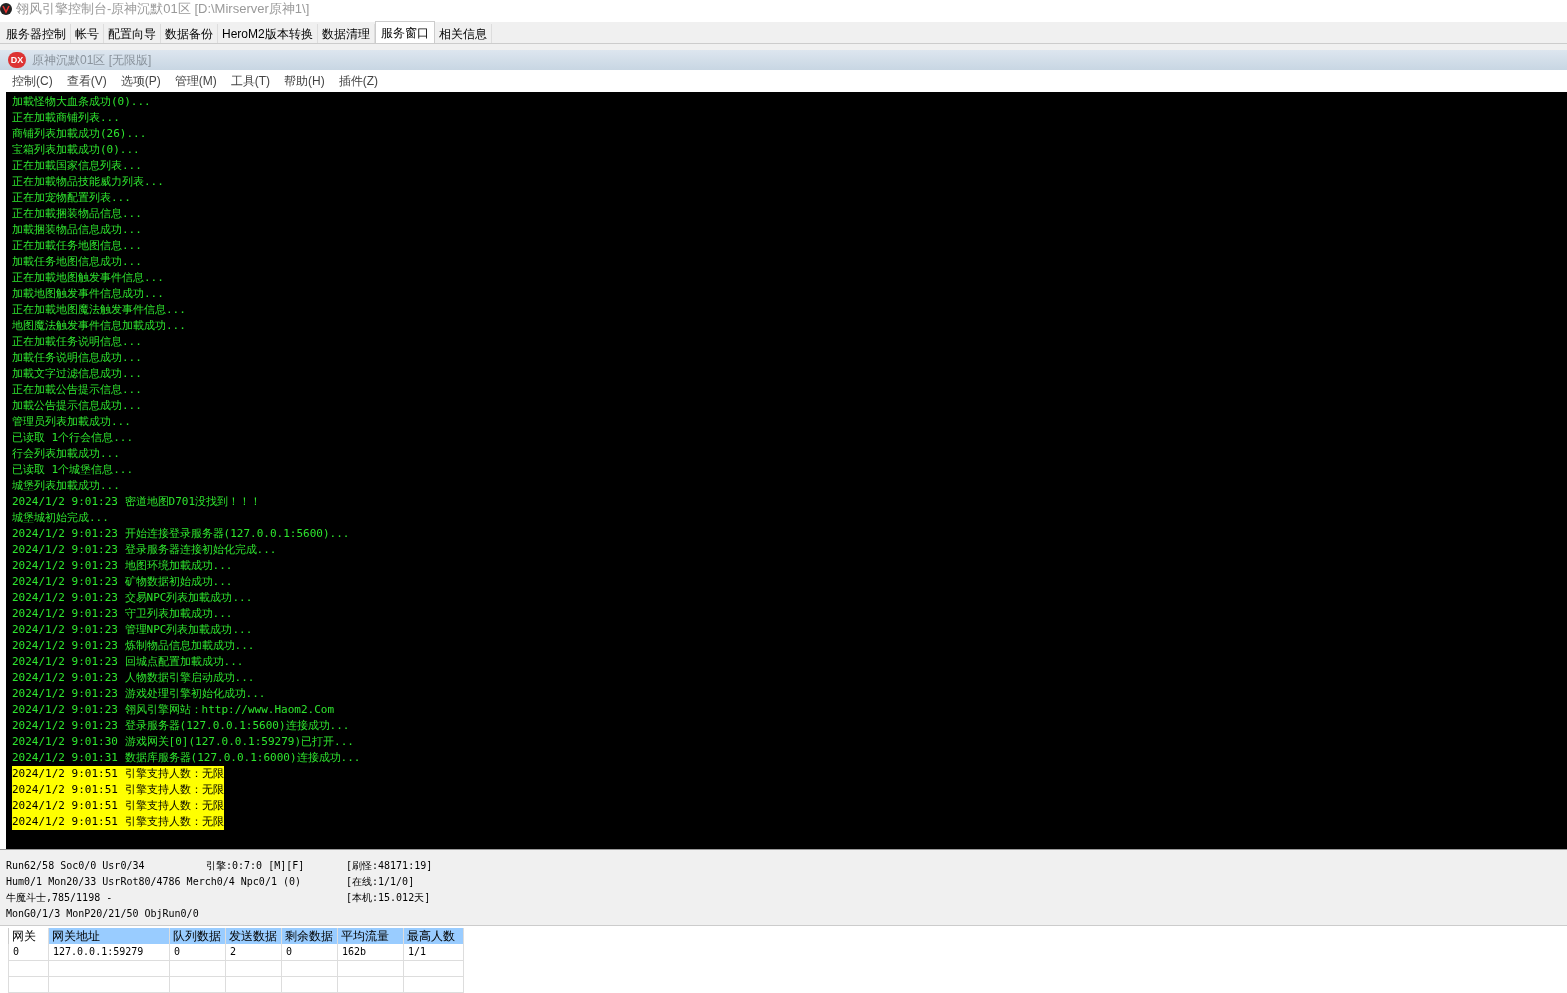 Image resolution: width=1567 pixels, height=993 pixels. I want to click on log-line: 2024/1/2 9:01:23 密道地图D701没找到！！！, so click(137, 502).